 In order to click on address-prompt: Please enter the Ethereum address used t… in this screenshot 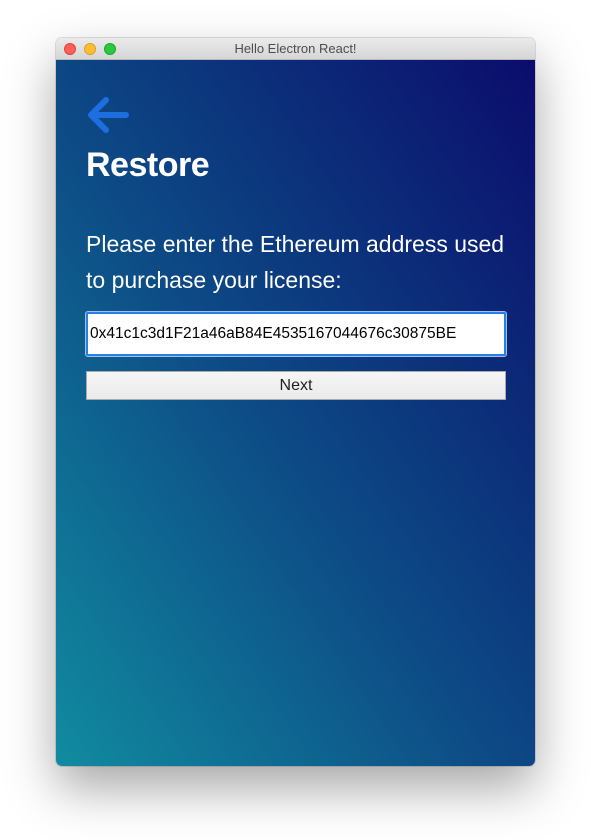, I will do `click(295, 262)`.